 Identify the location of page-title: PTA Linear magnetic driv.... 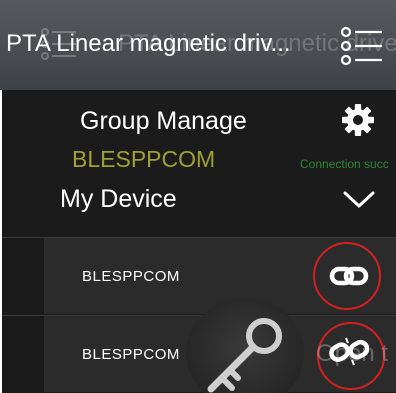
(148, 43).